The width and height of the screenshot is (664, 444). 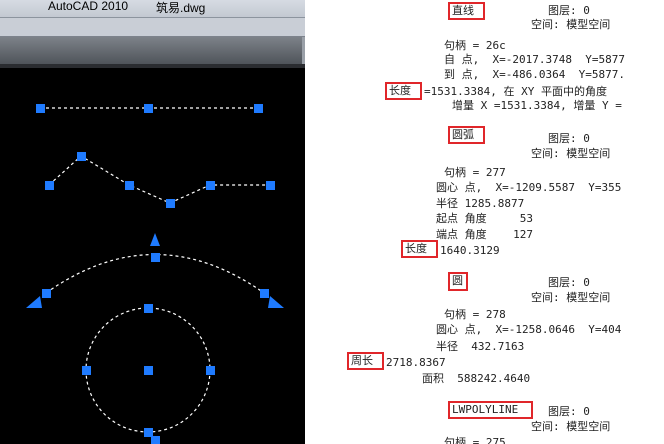 What do you see at coordinates (152, 9) in the screenshot?
I see `title-bar: AutoCAD 2010 筑易.dwg` at bounding box center [152, 9].